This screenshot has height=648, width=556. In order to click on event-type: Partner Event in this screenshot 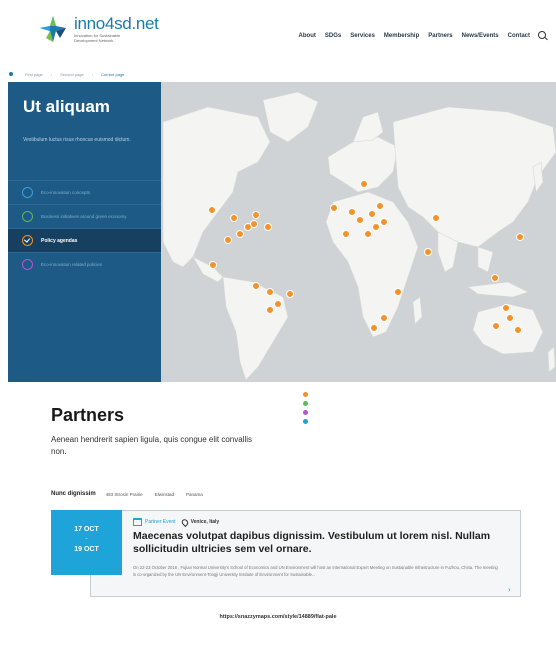, I will do `click(160, 522)`.